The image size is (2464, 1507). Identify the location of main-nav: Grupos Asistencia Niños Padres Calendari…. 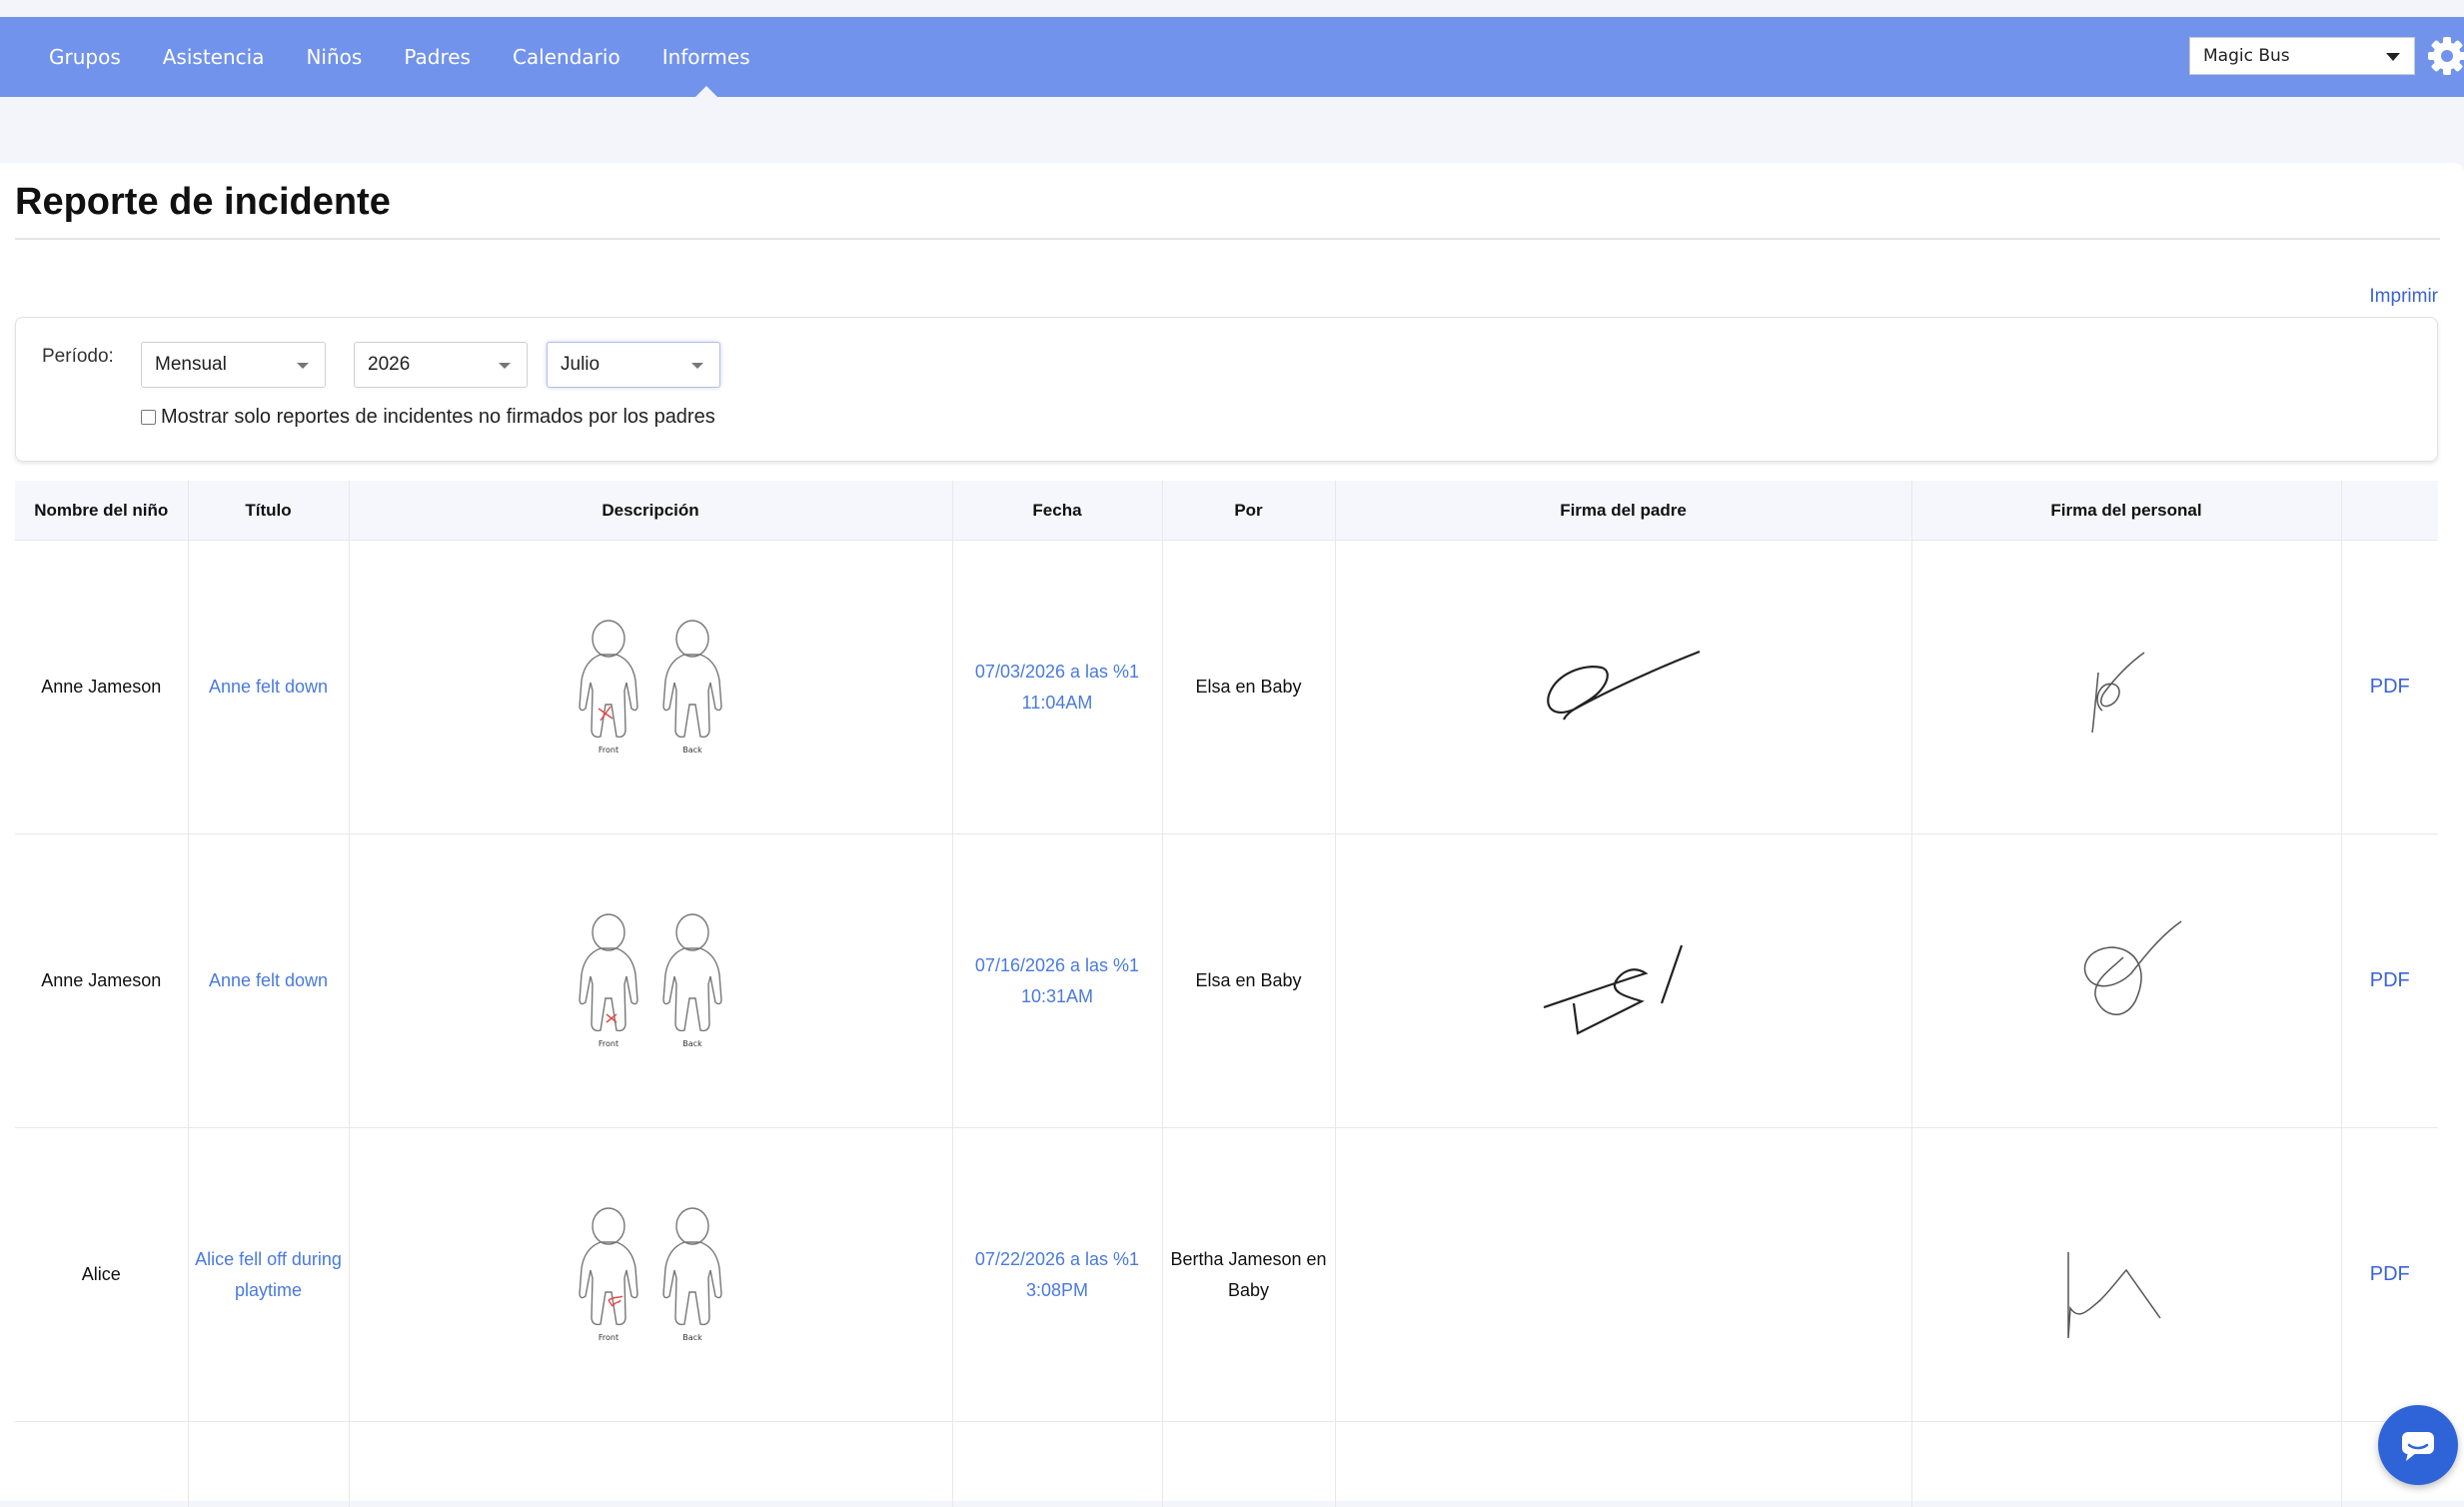
(399, 57).